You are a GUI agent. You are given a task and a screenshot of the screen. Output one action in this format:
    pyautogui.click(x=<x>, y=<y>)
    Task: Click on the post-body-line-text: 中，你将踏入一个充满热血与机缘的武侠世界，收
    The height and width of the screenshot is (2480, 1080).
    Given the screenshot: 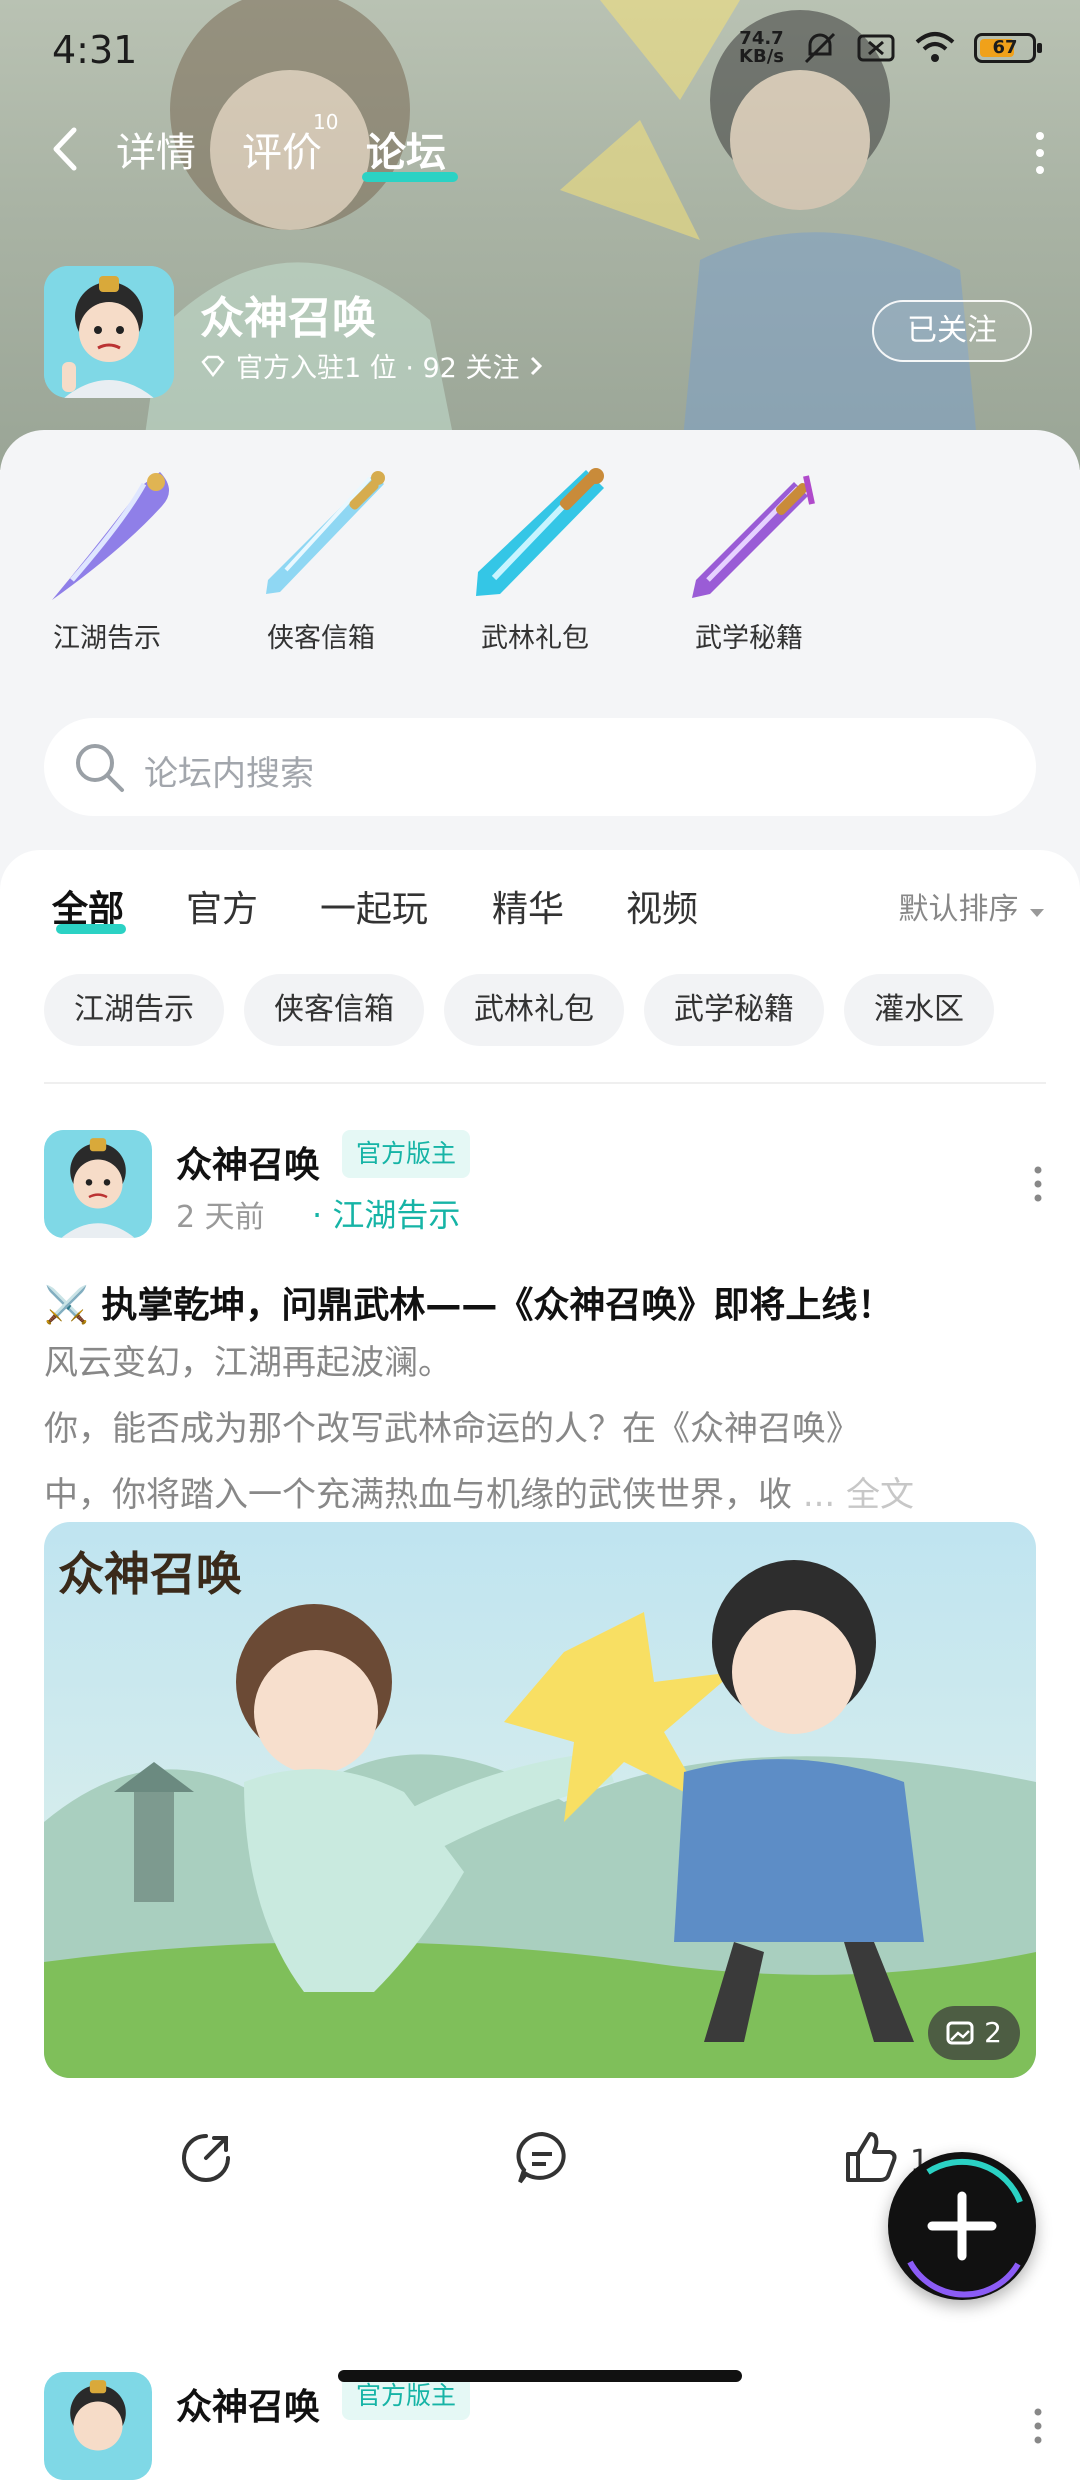 What is the action you would take?
    pyautogui.click(x=418, y=1495)
    